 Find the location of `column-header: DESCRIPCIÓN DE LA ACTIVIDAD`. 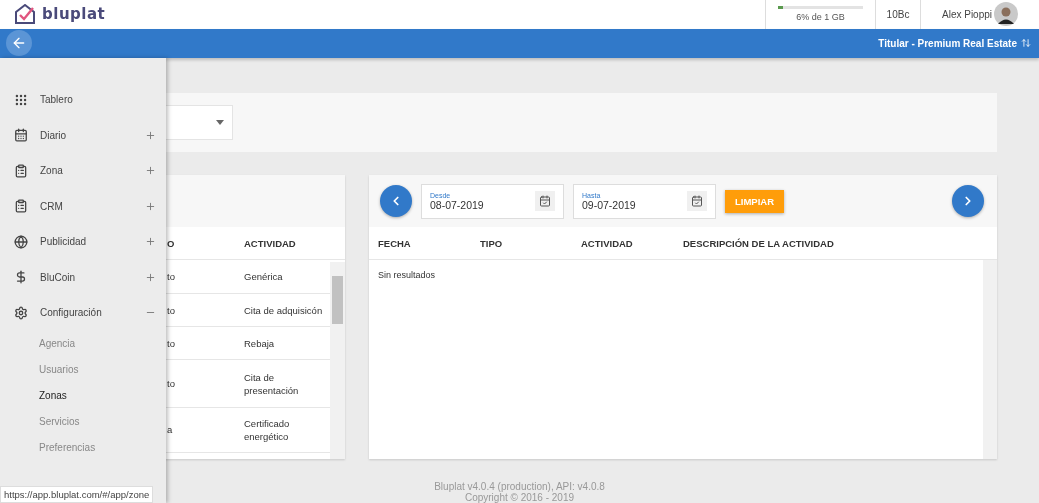

column-header: DESCRIPCIÓN DE LA ACTIVIDAD is located at coordinates (758, 243).